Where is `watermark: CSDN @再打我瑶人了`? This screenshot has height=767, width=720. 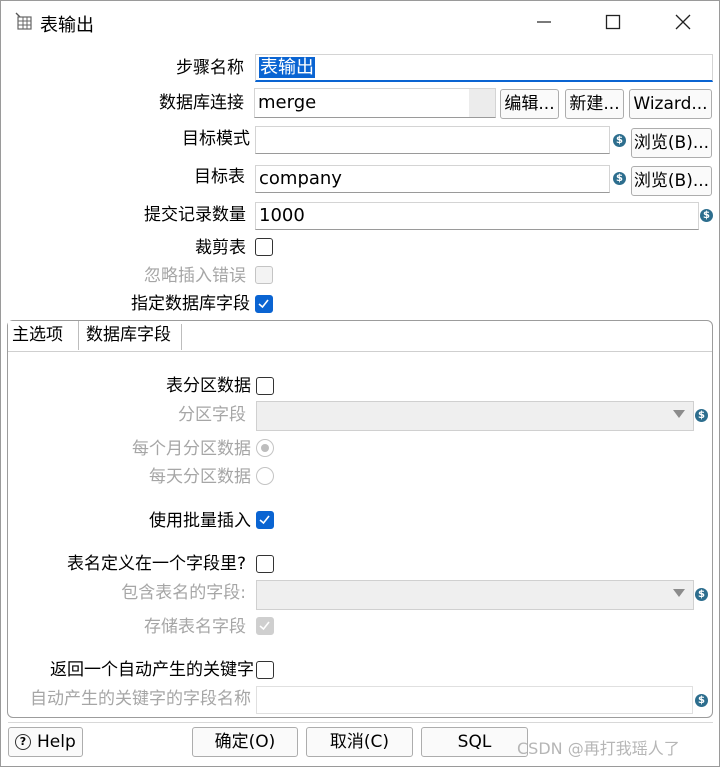
watermark: CSDN @再打我瑶人了 is located at coordinates (598, 748).